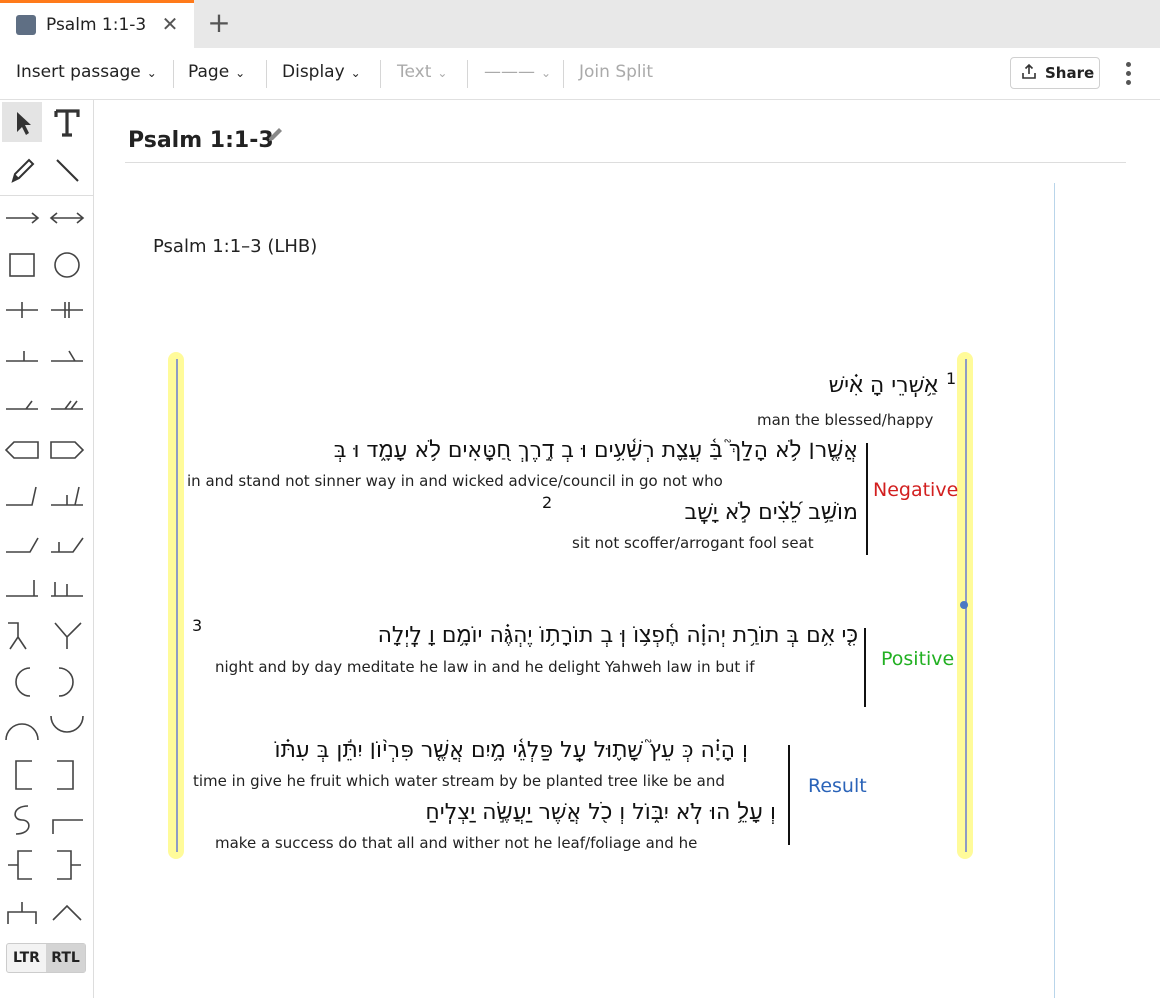  What do you see at coordinates (22, 357) in the screenshot?
I see `subject-line-icon` at bounding box center [22, 357].